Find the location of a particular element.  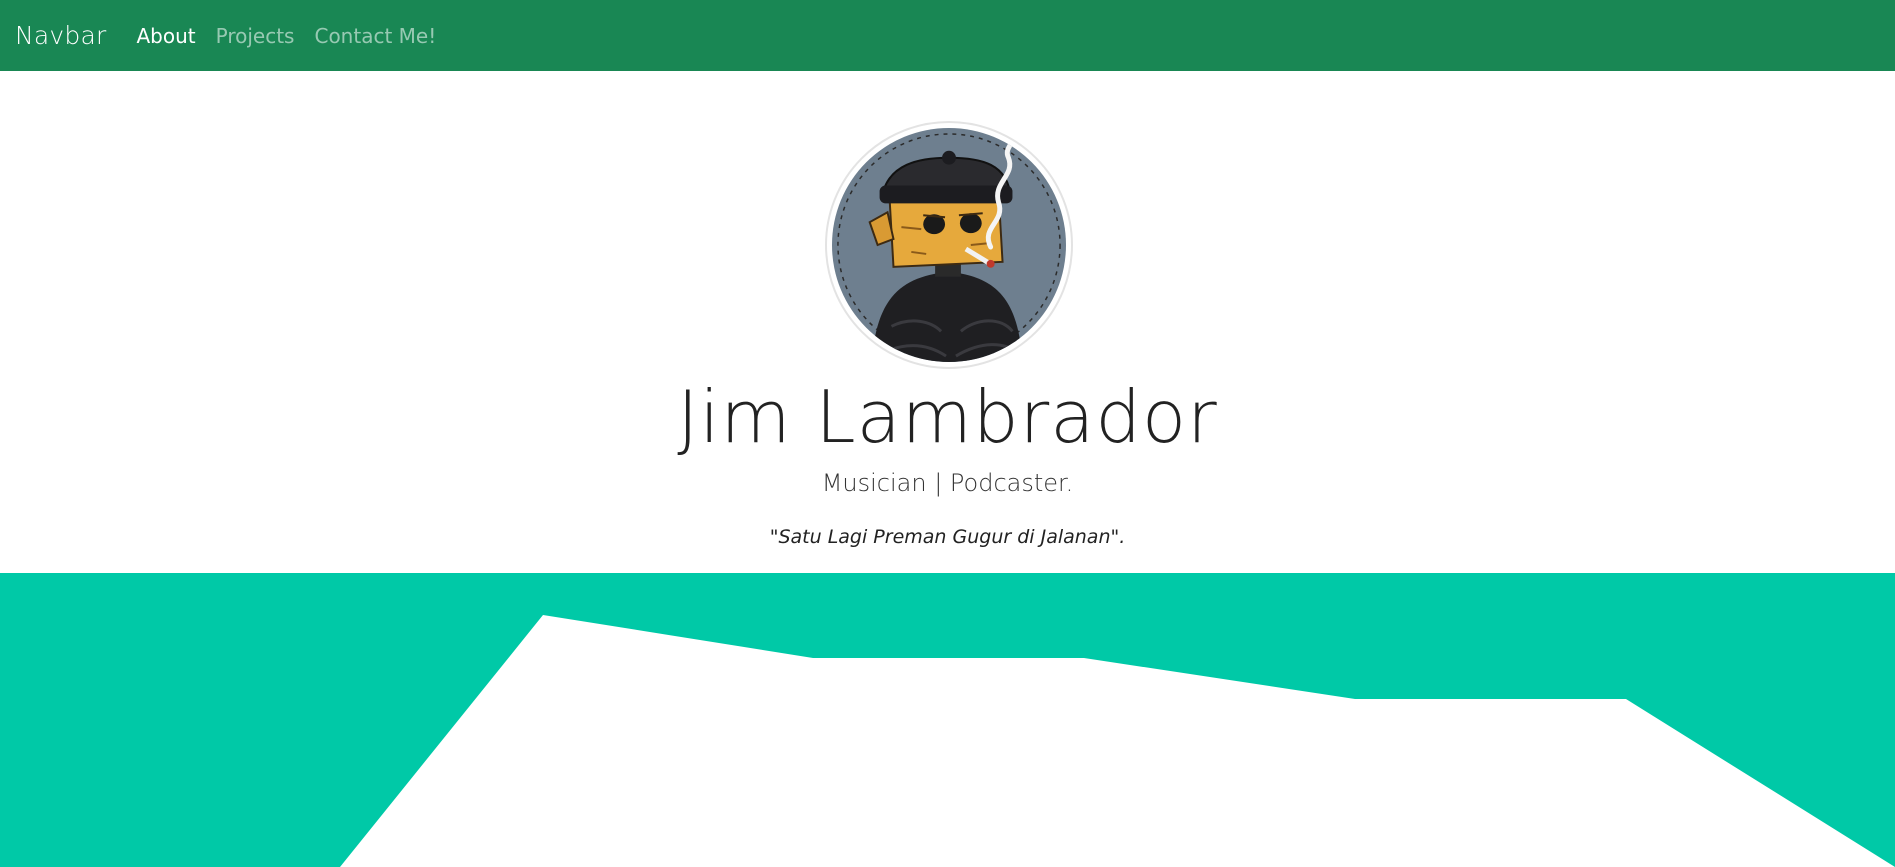

avatar-illustration-icon is located at coordinates (949, 245).